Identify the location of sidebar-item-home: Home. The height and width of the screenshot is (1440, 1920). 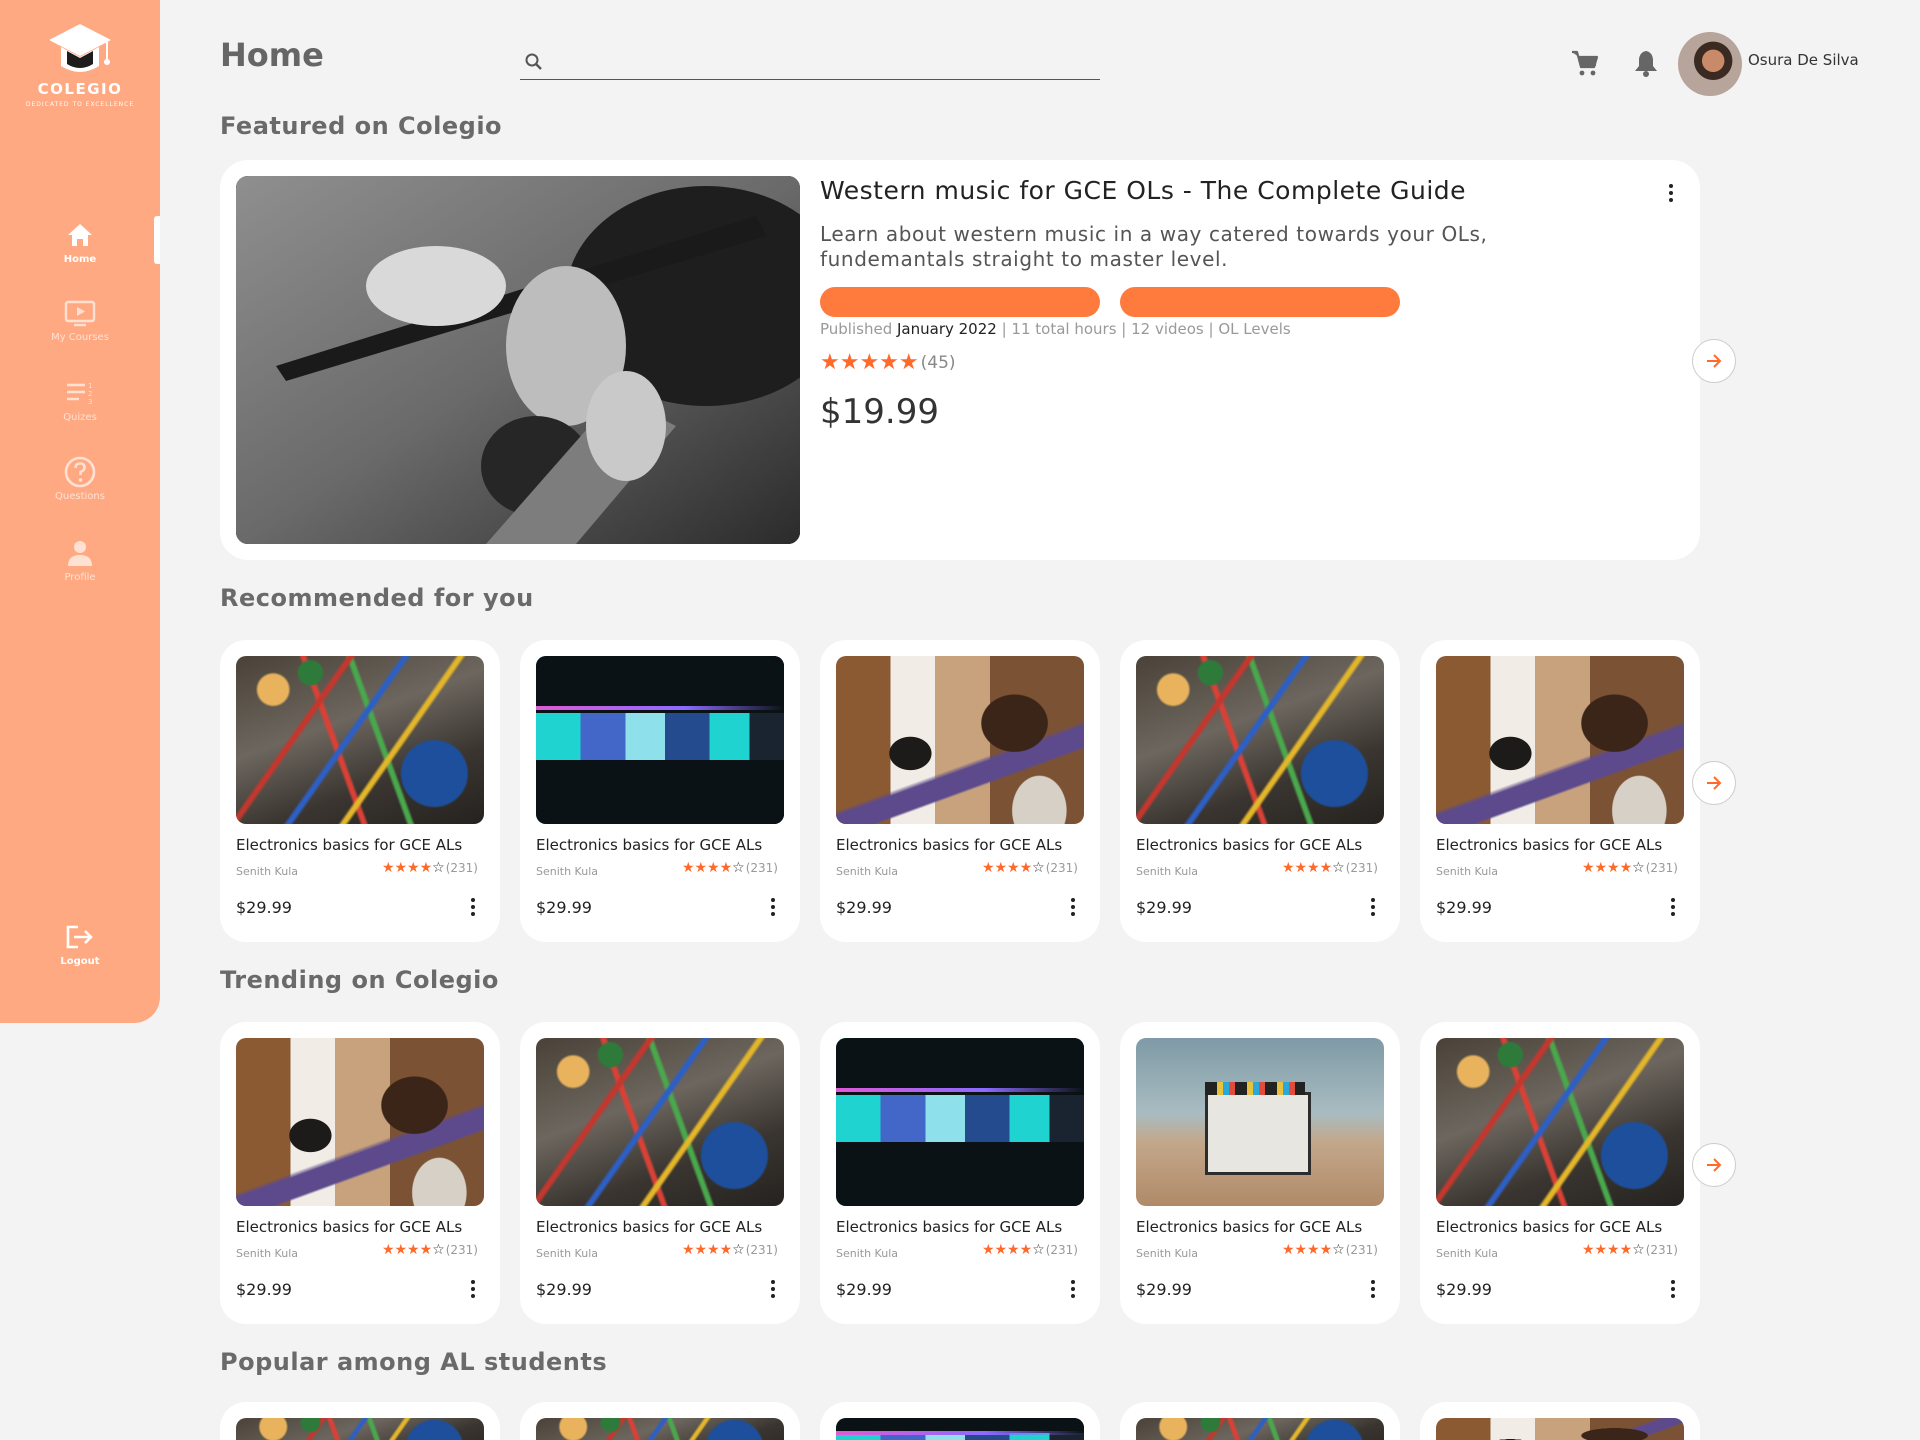
(80, 241).